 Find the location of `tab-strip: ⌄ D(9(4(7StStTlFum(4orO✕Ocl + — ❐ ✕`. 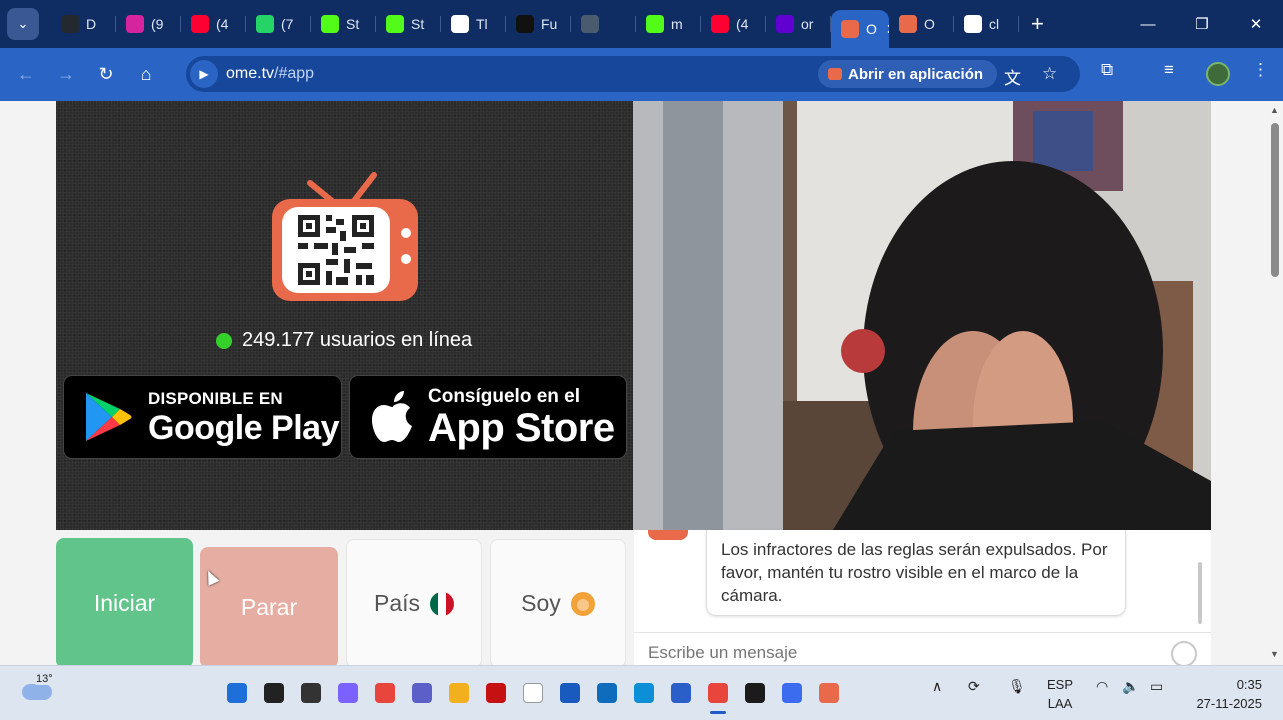

tab-strip: ⌄ D(9(4(7StStTlFum(4orO✕Ocl + — ❐ ✕ is located at coordinates (641, 24).